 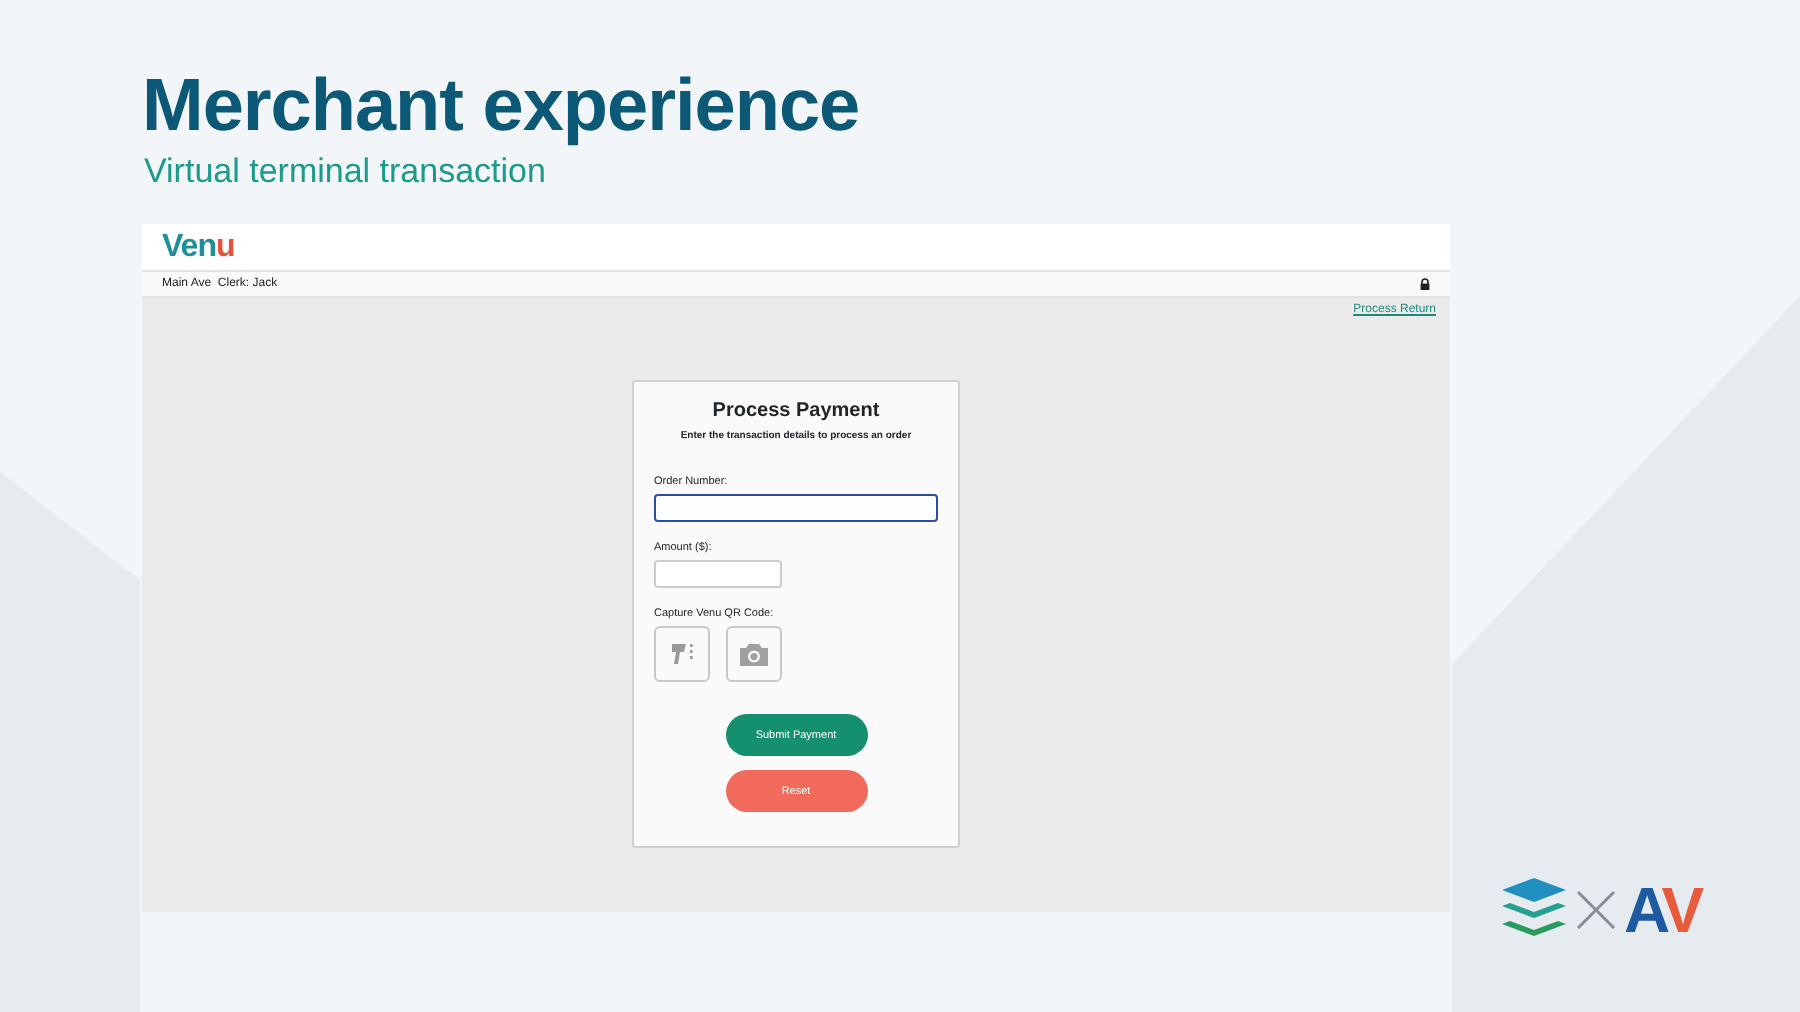 What do you see at coordinates (1425, 284) in the screenshot?
I see `lock-icon` at bounding box center [1425, 284].